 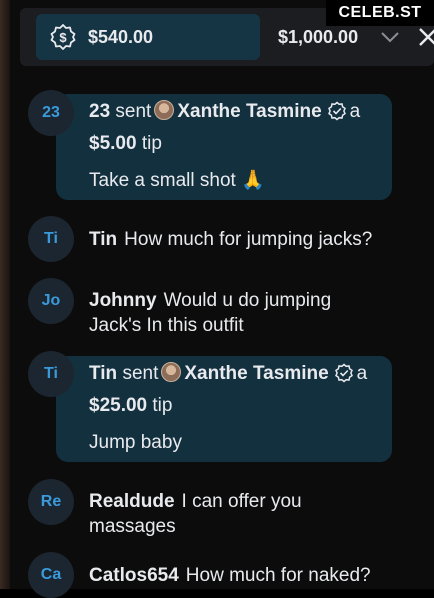 I want to click on chat-message: Catlos654 How much for naked?, so click(x=230, y=575).